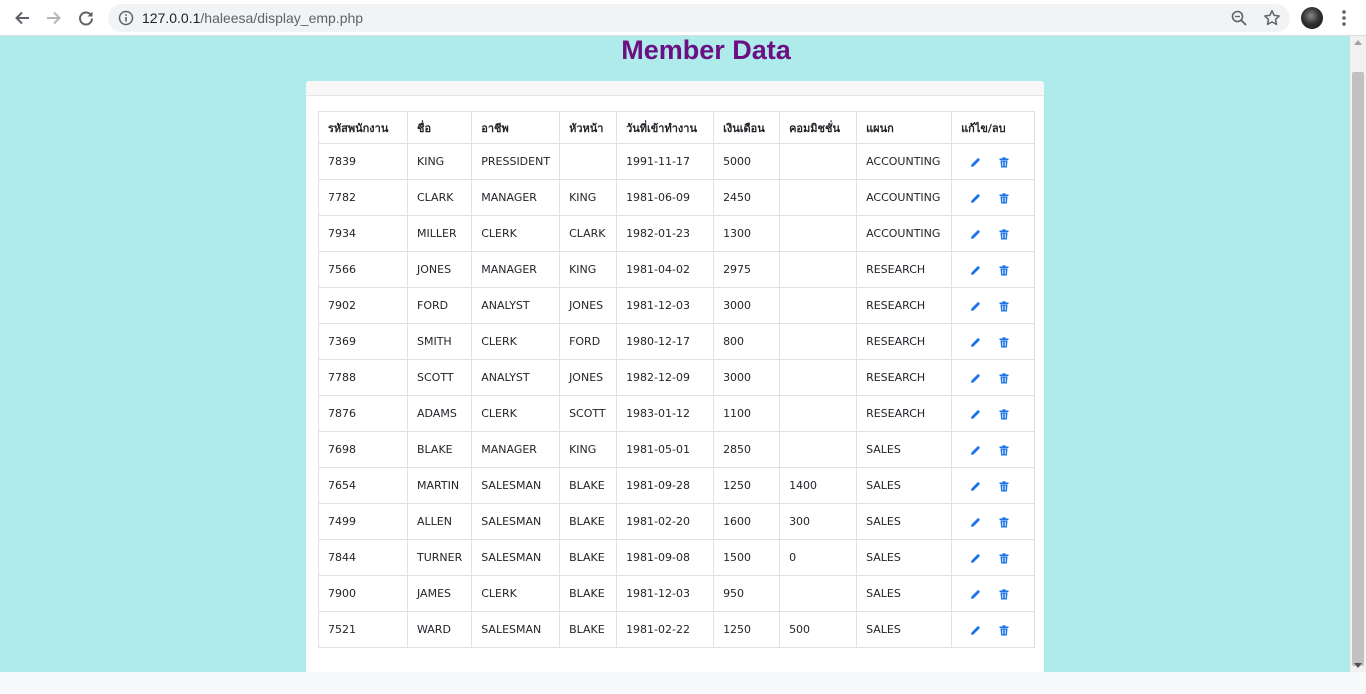 The width and height of the screenshot is (1366, 694). I want to click on more-vert-icon, so click(1344, 18).